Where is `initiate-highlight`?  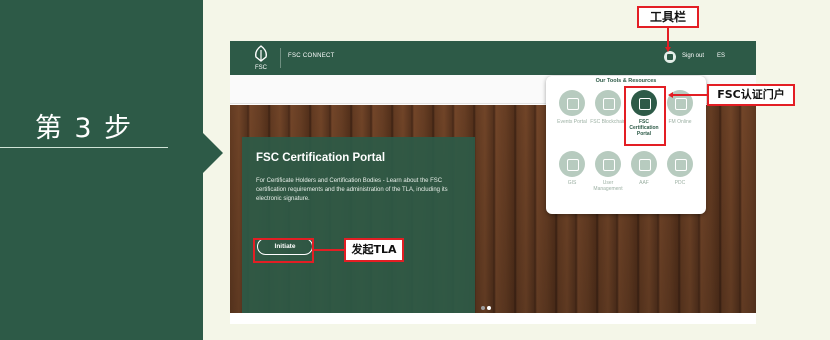 initiate-highlight is located at coordinates (283, 250).